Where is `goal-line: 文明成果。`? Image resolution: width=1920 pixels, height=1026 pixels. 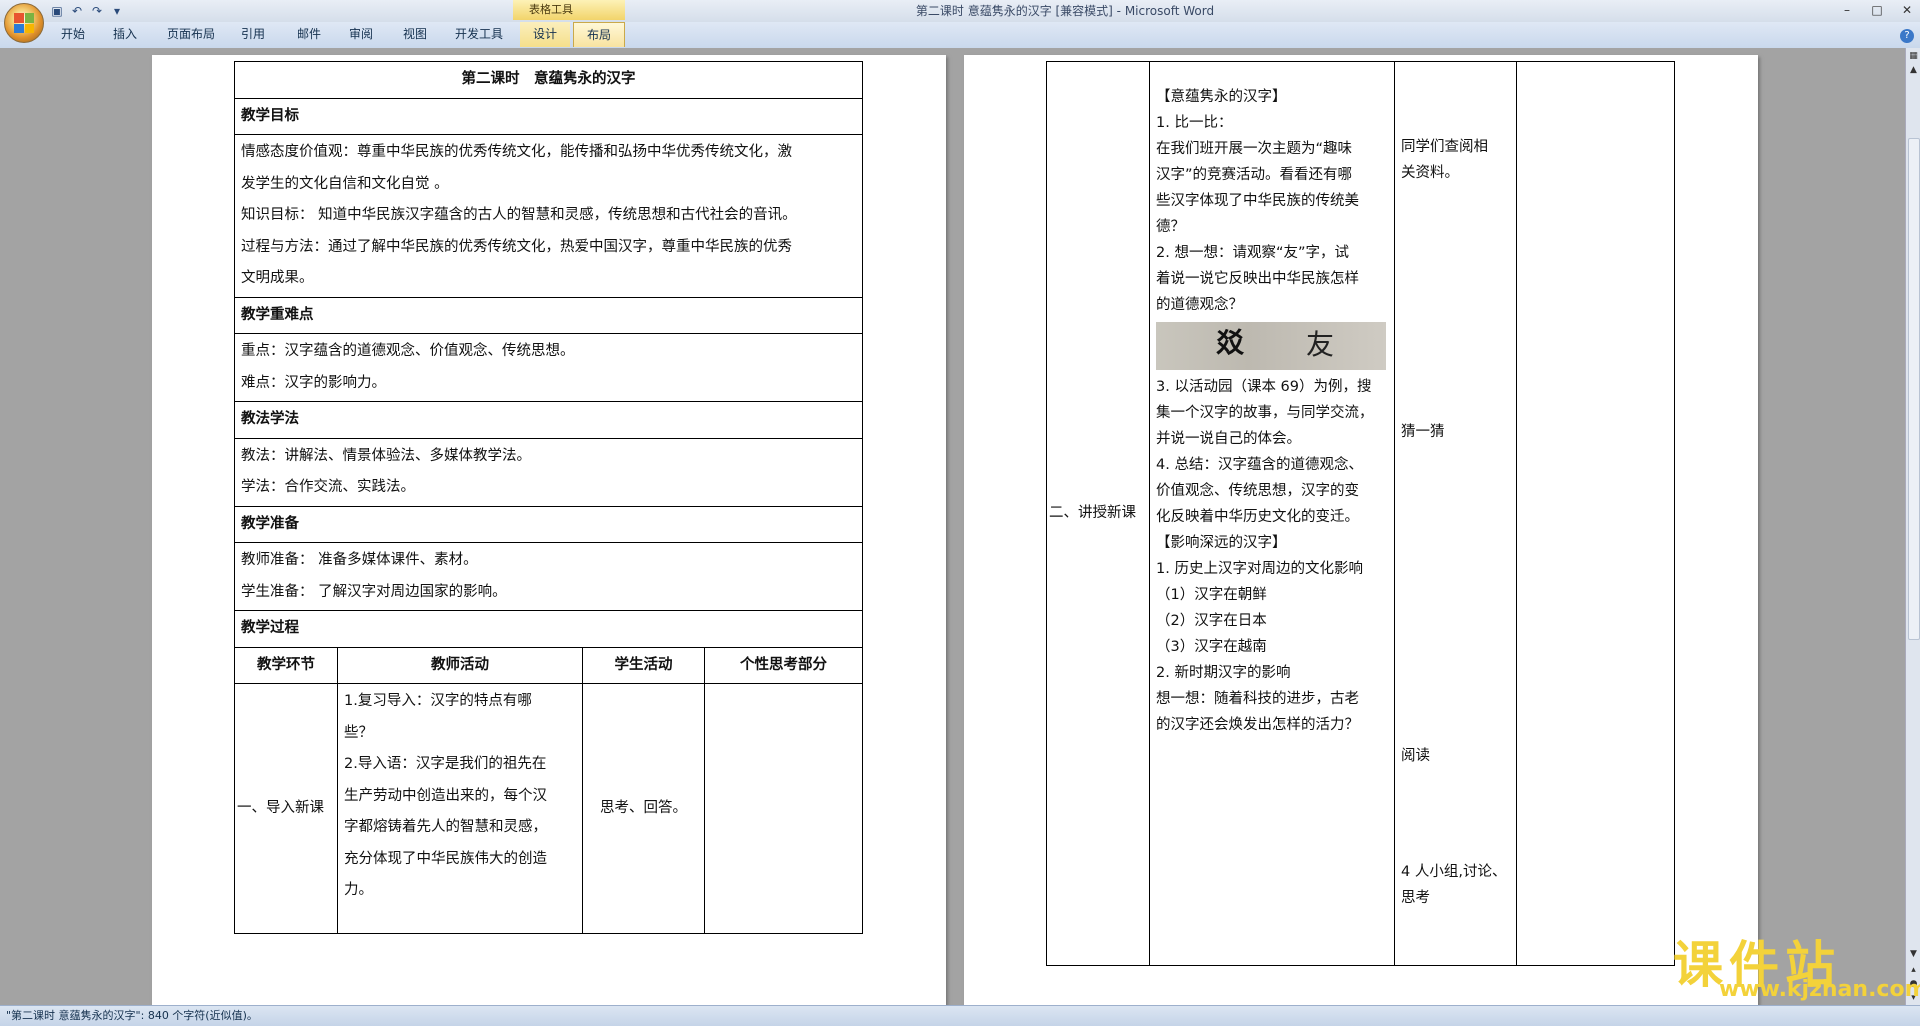 goal-line: 文明成果。 is located at coordinates (277, 278).